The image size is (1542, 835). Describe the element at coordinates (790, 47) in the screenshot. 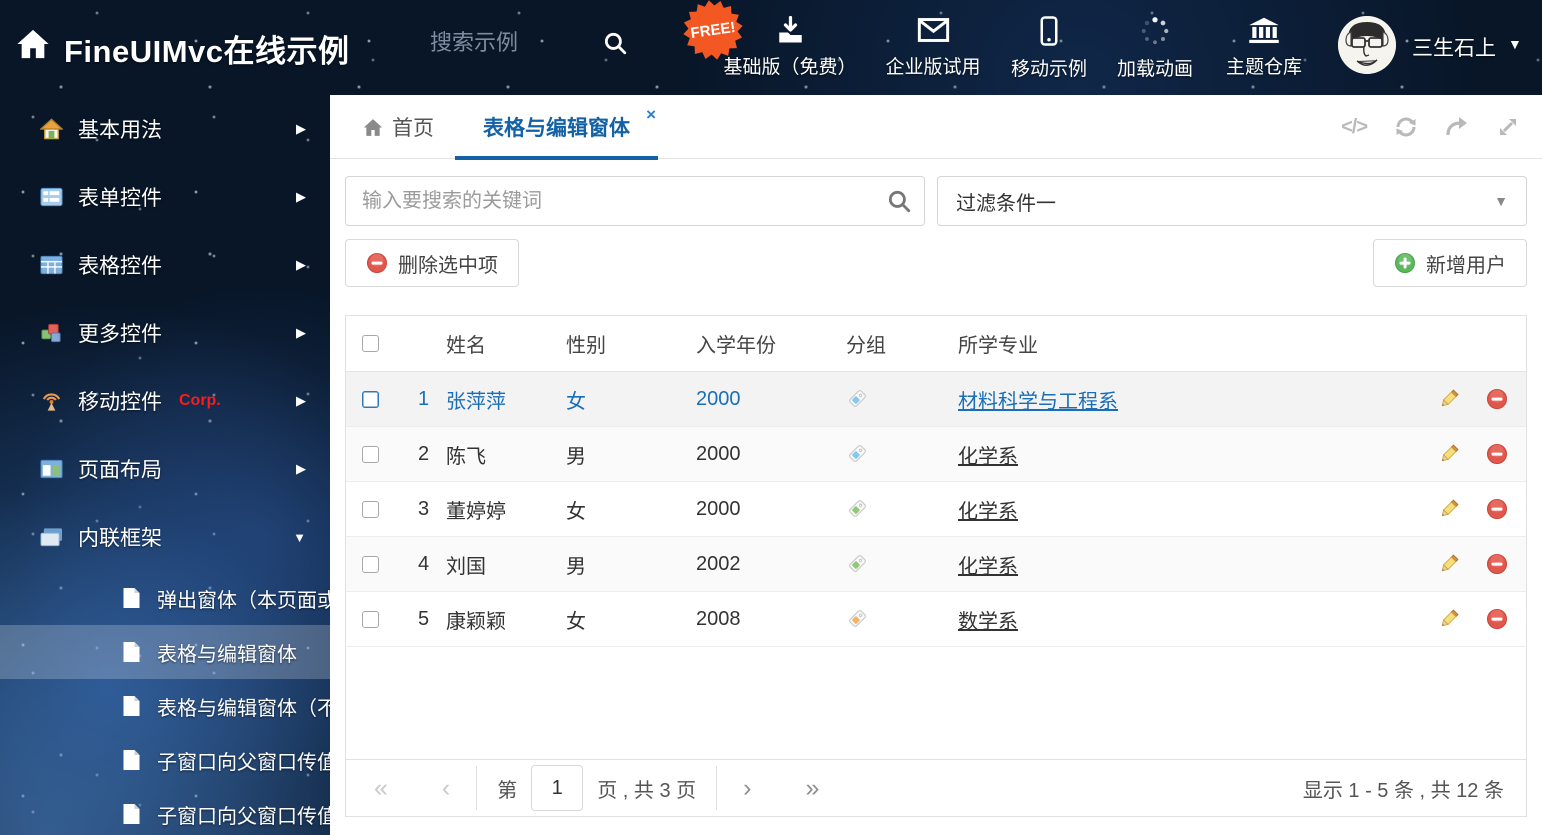

I see `nav-basic-free: 基础版（免费）` at that location.